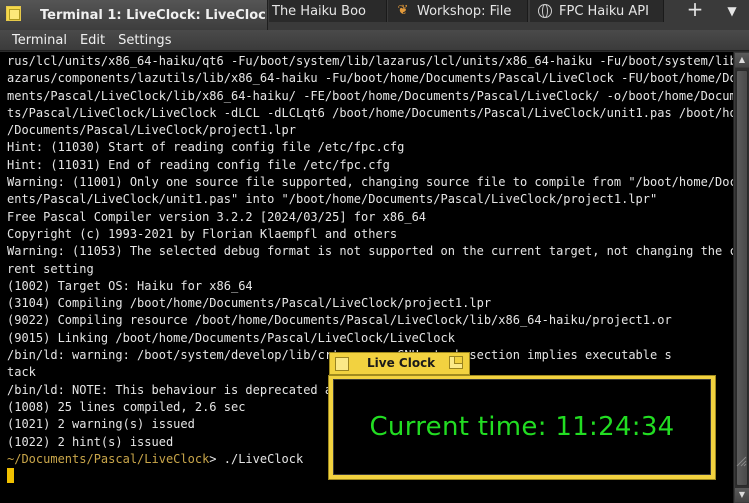 The image size is (749, 503). I want to click on prompt-command: > ./LiveClock, so click(256, 458).